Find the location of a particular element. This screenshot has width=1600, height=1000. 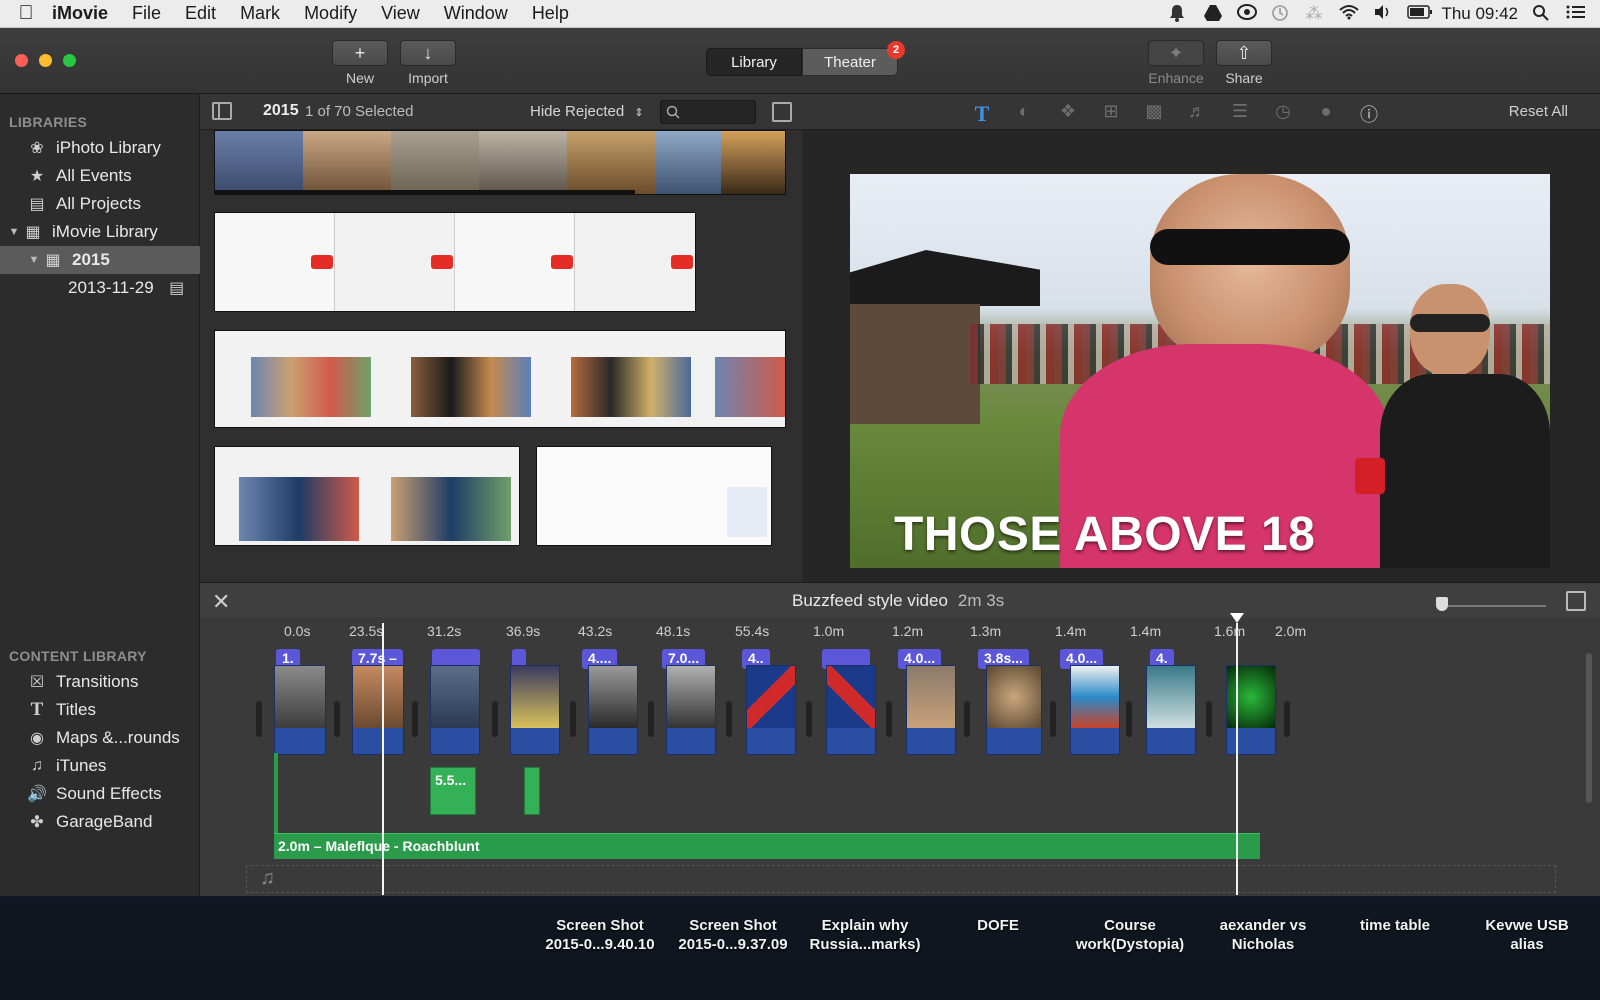

music-well is located at coordinates (901, 879).